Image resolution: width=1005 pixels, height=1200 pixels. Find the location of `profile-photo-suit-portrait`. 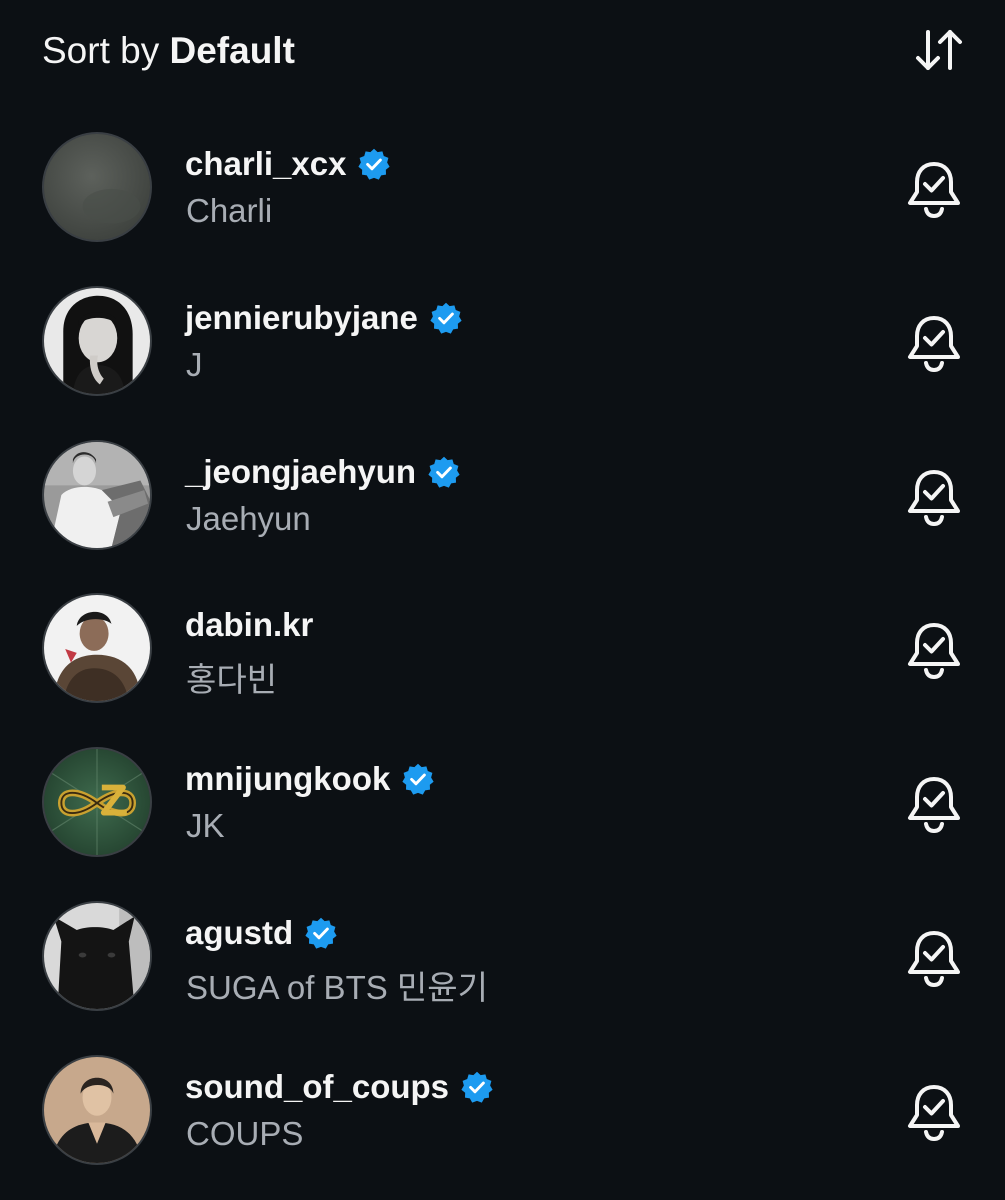

profile-photo-suit-portrait is located at coordinates (97, 1109).